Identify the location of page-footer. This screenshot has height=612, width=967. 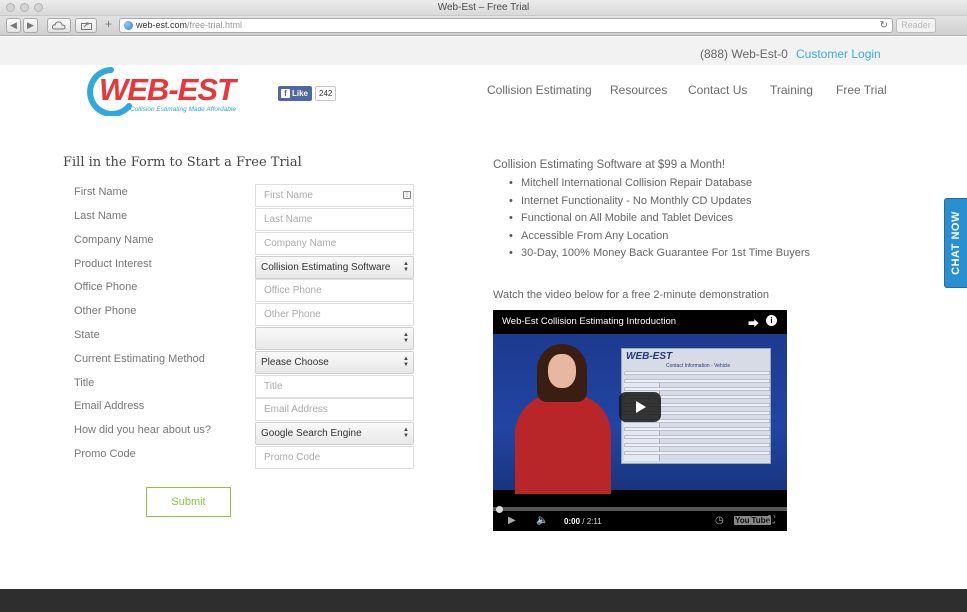
(483, 600).